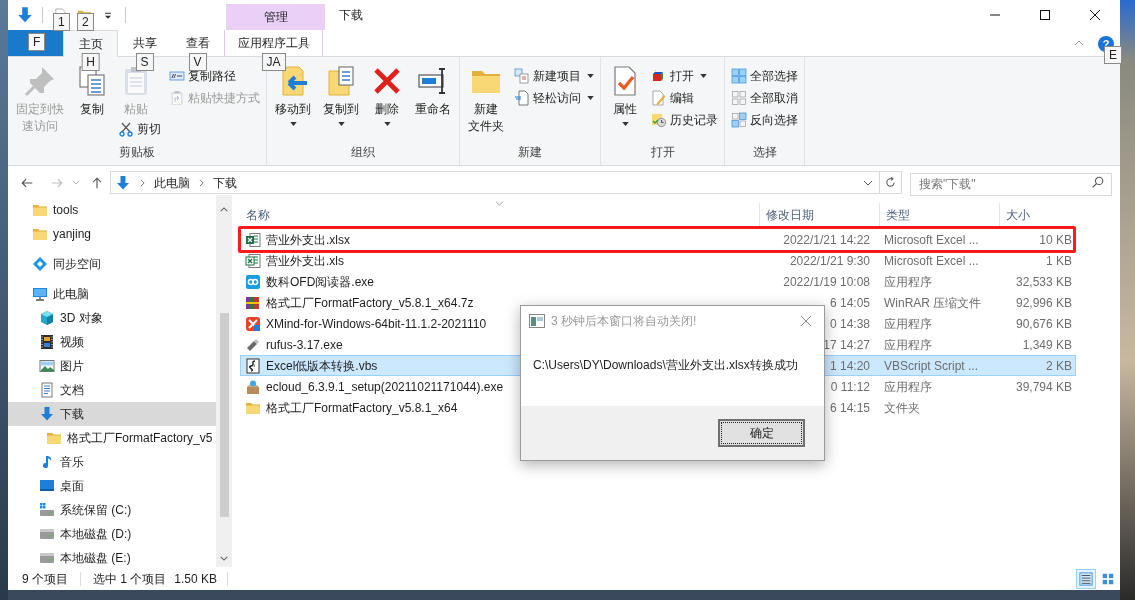 The height and width of the screenshot is (600, 1135). I want to click on delete-button: 删除, so click(387, 95).